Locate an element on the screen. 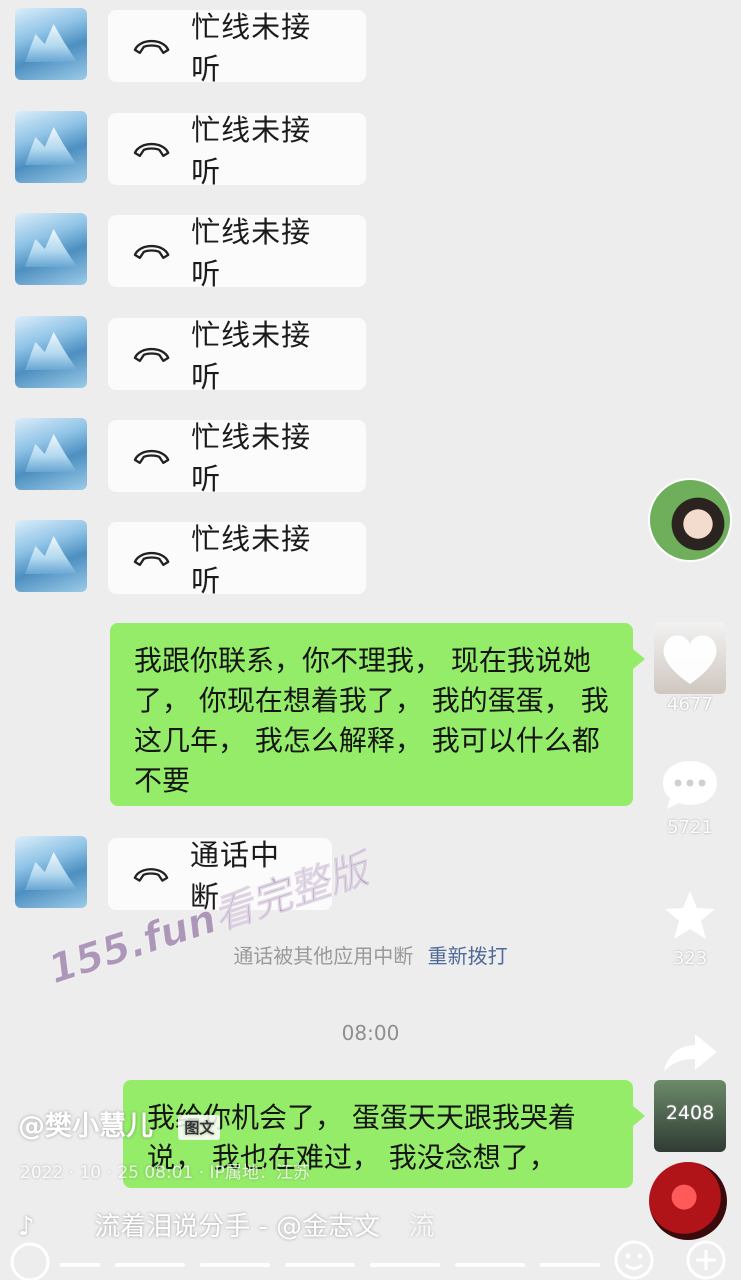 This screenshot has height=1280, width=741. share-count: 2408 is located at coordinates (690, 1113).